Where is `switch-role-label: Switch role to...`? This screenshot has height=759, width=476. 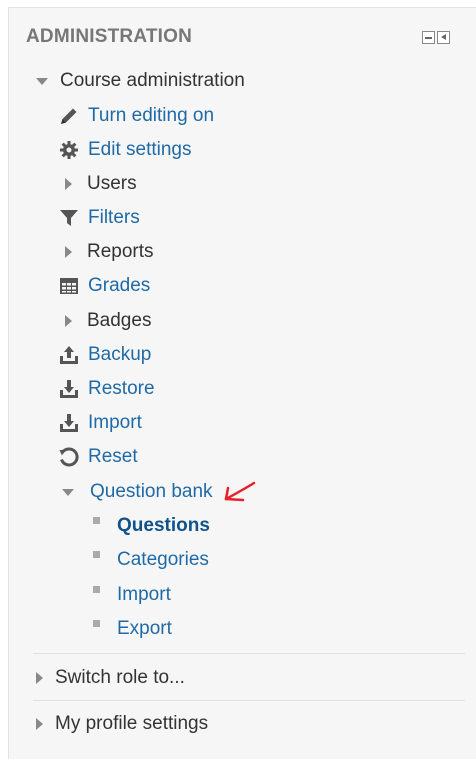 switch-role-label: Switch role to... is located at coordinates (120, 677).